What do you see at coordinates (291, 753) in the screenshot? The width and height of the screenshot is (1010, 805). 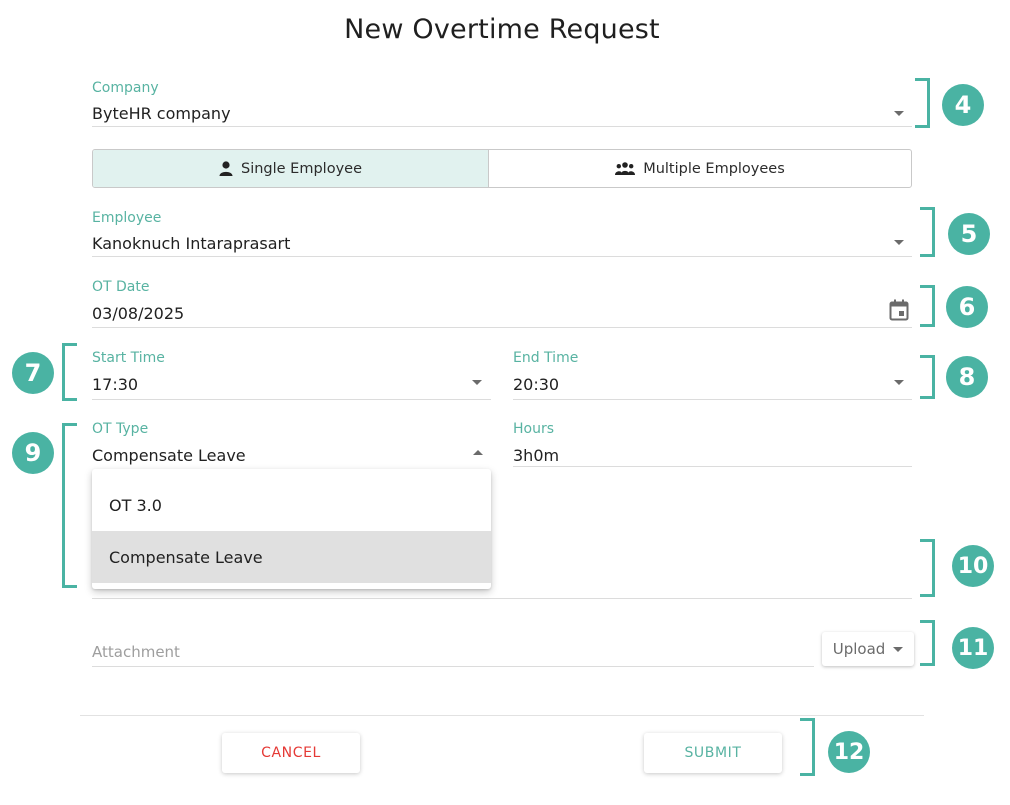 I see `cancel-button: CANCEL` at bounding box center [291, 753].